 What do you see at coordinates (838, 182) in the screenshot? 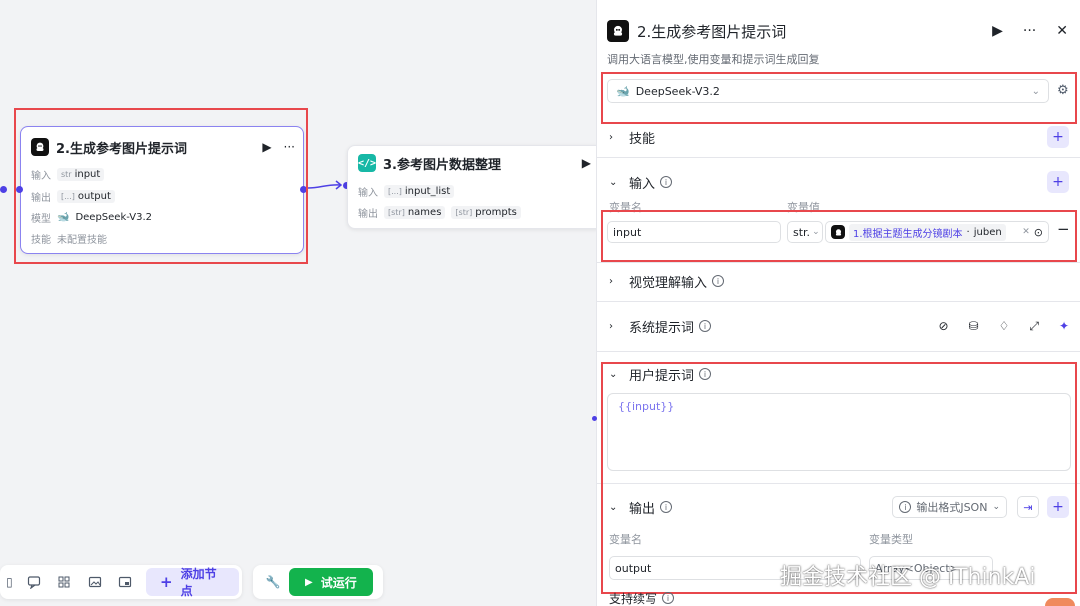
I see `section-input: ⌄ 输入 i +` at bounding box center [838, 182].